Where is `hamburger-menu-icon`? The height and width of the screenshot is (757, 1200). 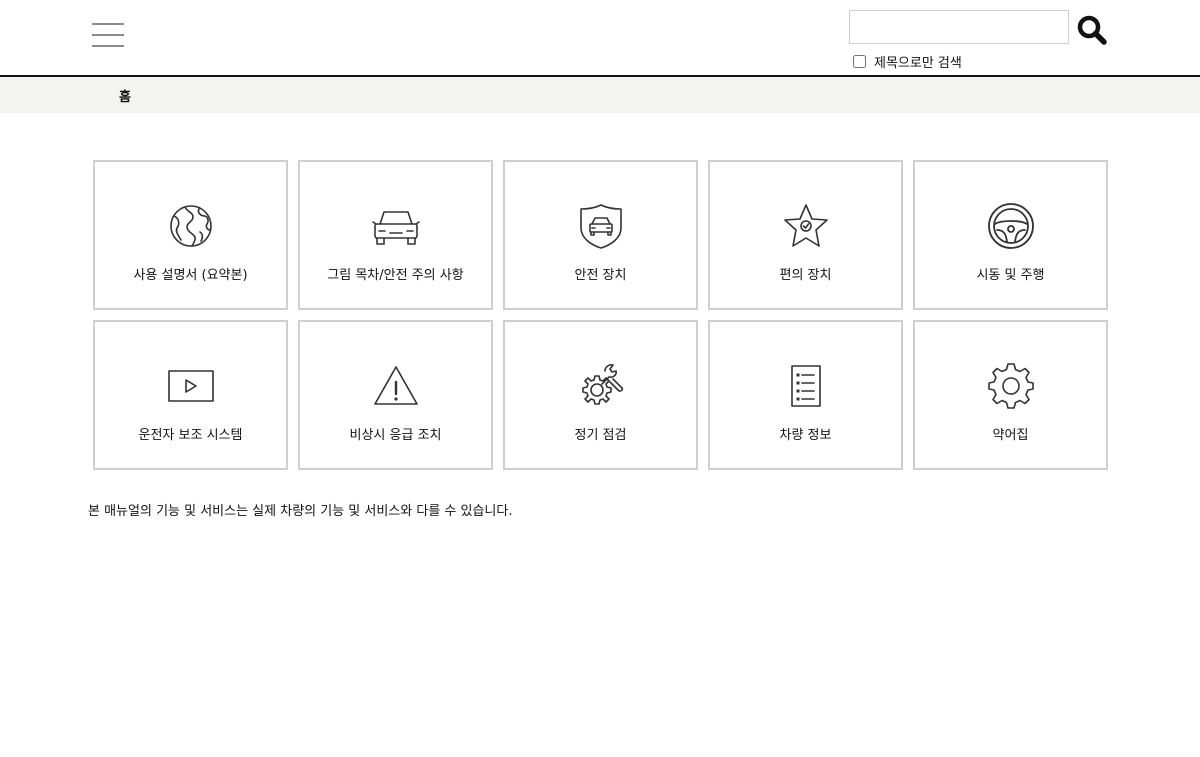
hamburger-menu-icon is located at coordinates (108, 35).